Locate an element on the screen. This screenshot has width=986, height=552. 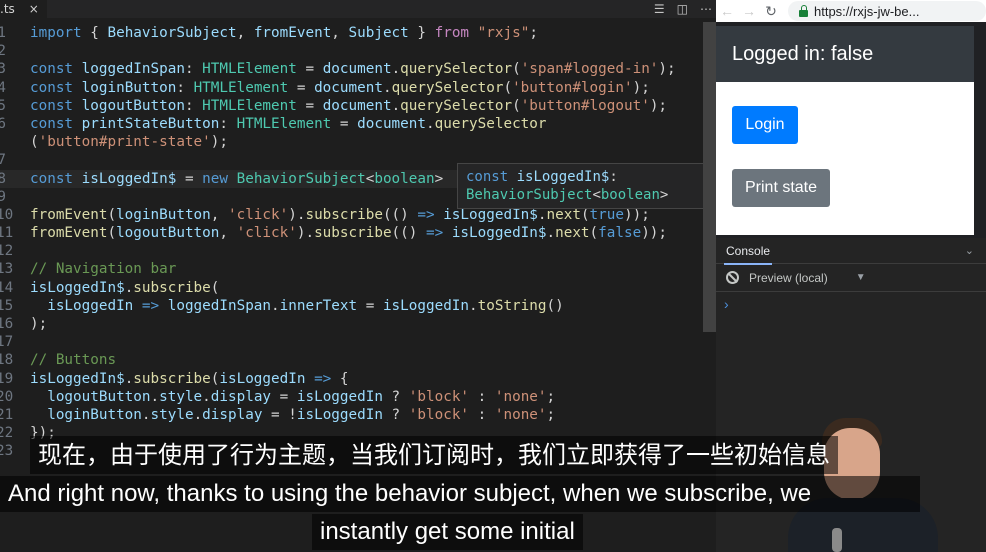
code-token: display is located at coordinates (241, 396).